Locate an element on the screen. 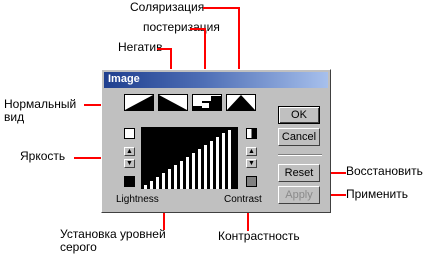 The width and height of the screenshot is (438, 260). solarize-icon is located at coordinates (241, 102).